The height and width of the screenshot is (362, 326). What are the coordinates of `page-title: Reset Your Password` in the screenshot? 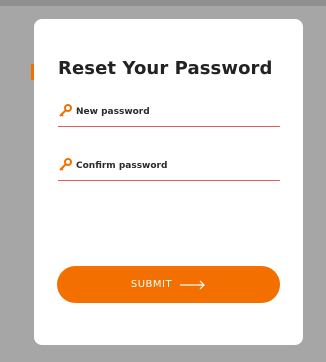 It's located at (165, 68).